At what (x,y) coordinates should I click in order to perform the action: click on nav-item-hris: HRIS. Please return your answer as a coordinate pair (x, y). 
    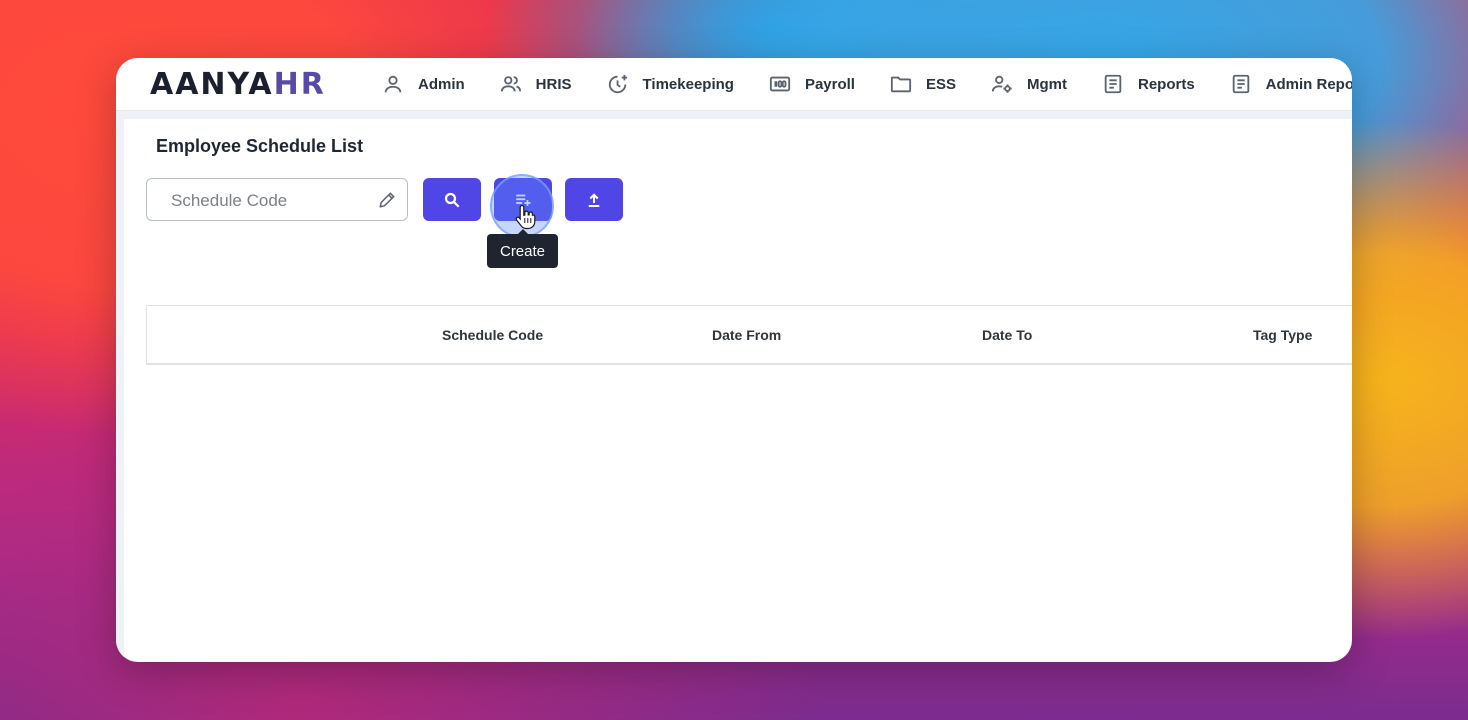
    Looking at the image, I should click on (536, 84).